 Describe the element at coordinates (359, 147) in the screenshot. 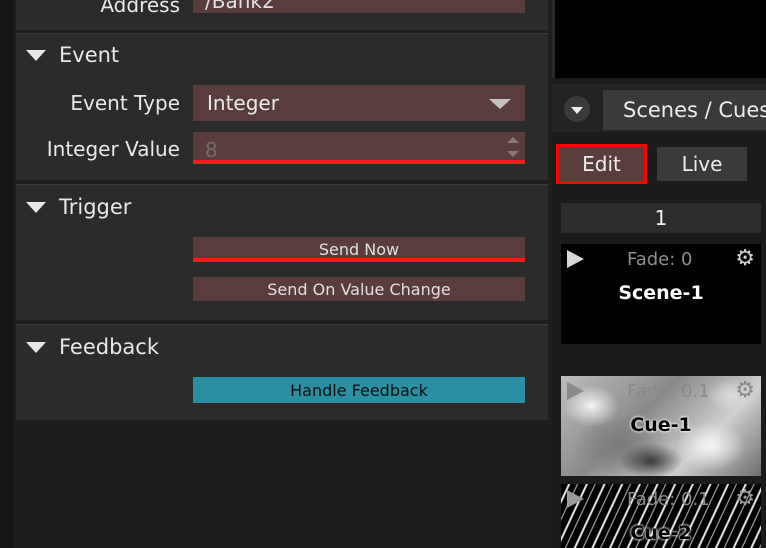

I see `integer-value-input: 8` at that location.